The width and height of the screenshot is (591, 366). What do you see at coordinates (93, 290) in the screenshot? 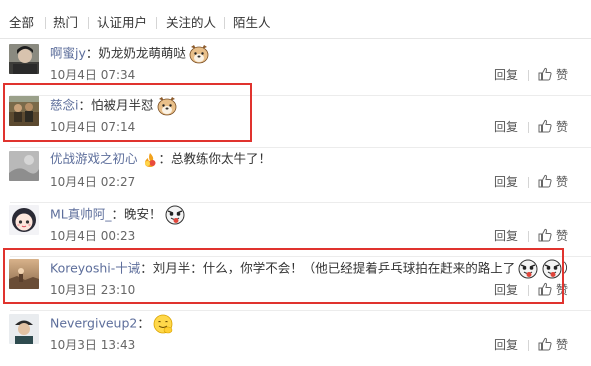
I see `comment-time: 10月3日 23:10` at bounding box center [93, 290].